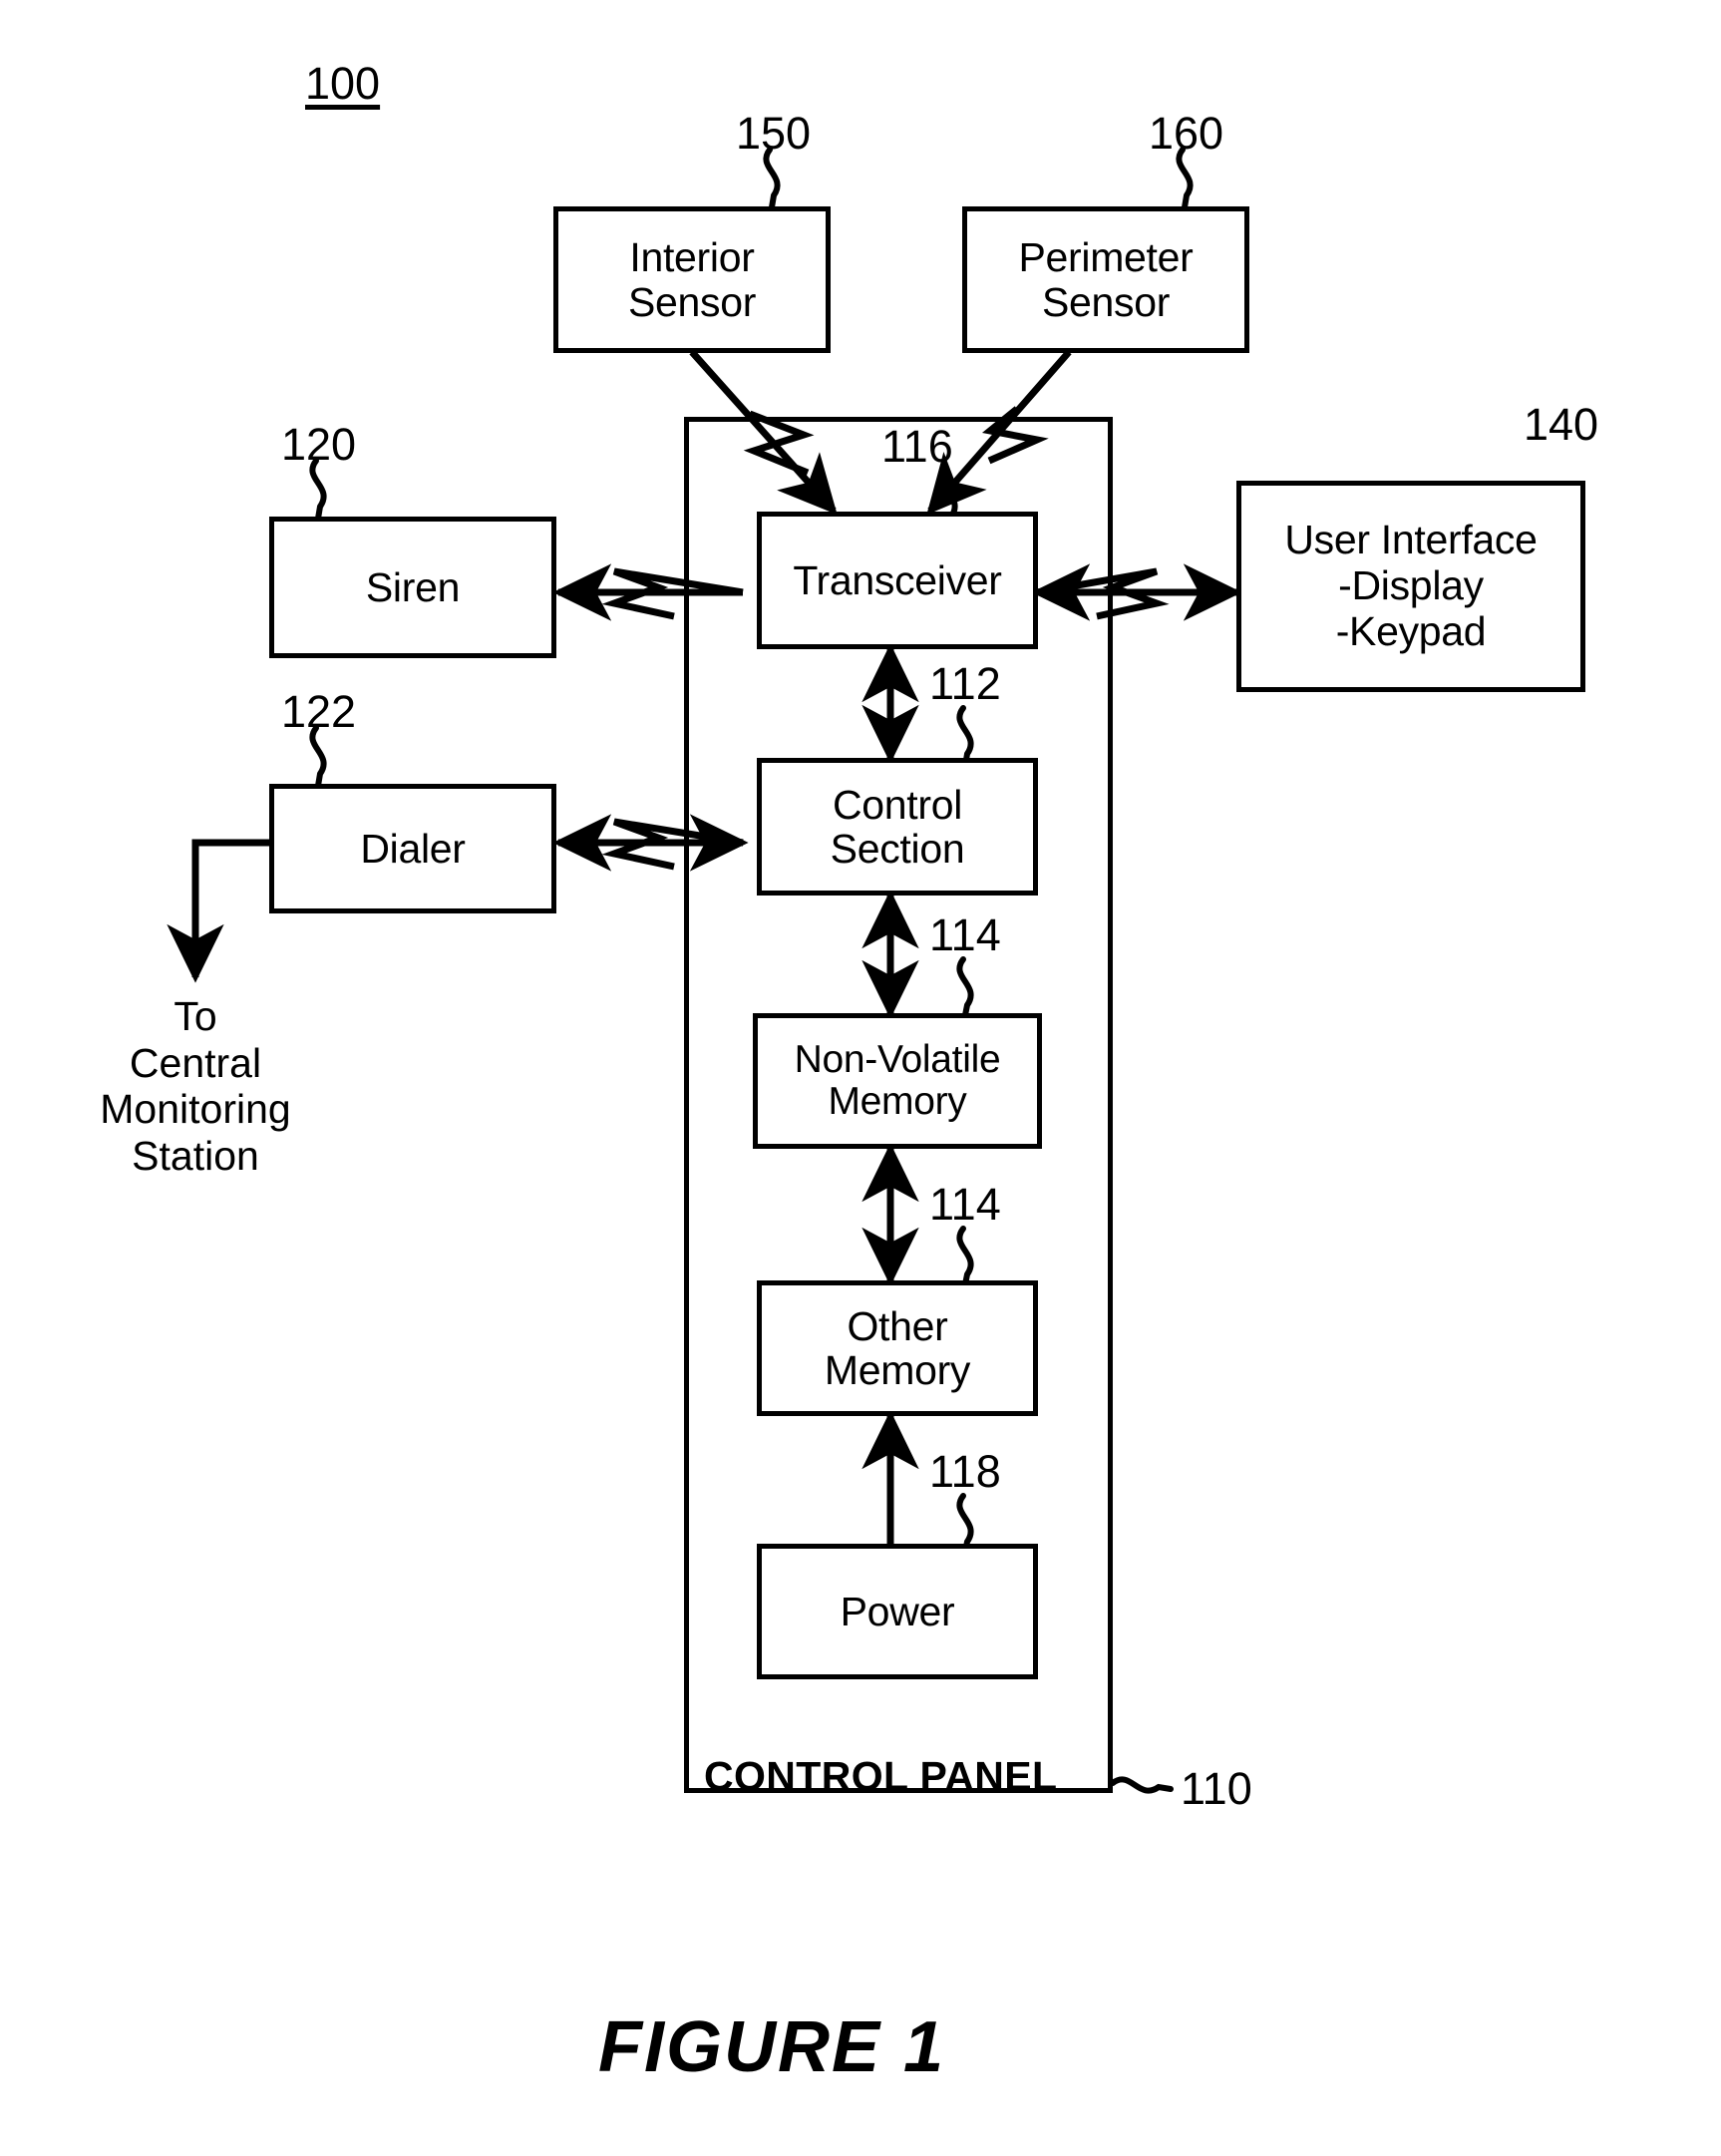 Image resolution: width=1721 pixels, height=2156 pixels. What do you see at coordinates (965, 683) in the screenshot?
I see `ref-112: 112` at bounding box center [965, 683].